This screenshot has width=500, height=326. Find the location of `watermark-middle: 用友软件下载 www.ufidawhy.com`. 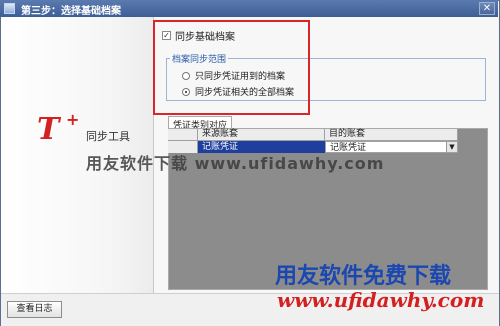

watermark-middle: 用友软件下载 www.ufidawhy.com is located at coordinates (235, 163).